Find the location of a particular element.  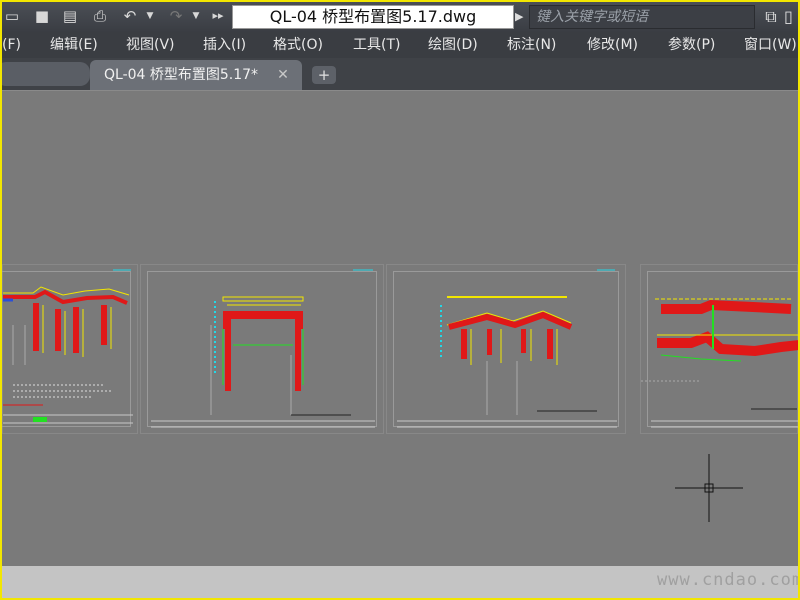

print-icon: ⎙ is located at coordinates (100, 16).